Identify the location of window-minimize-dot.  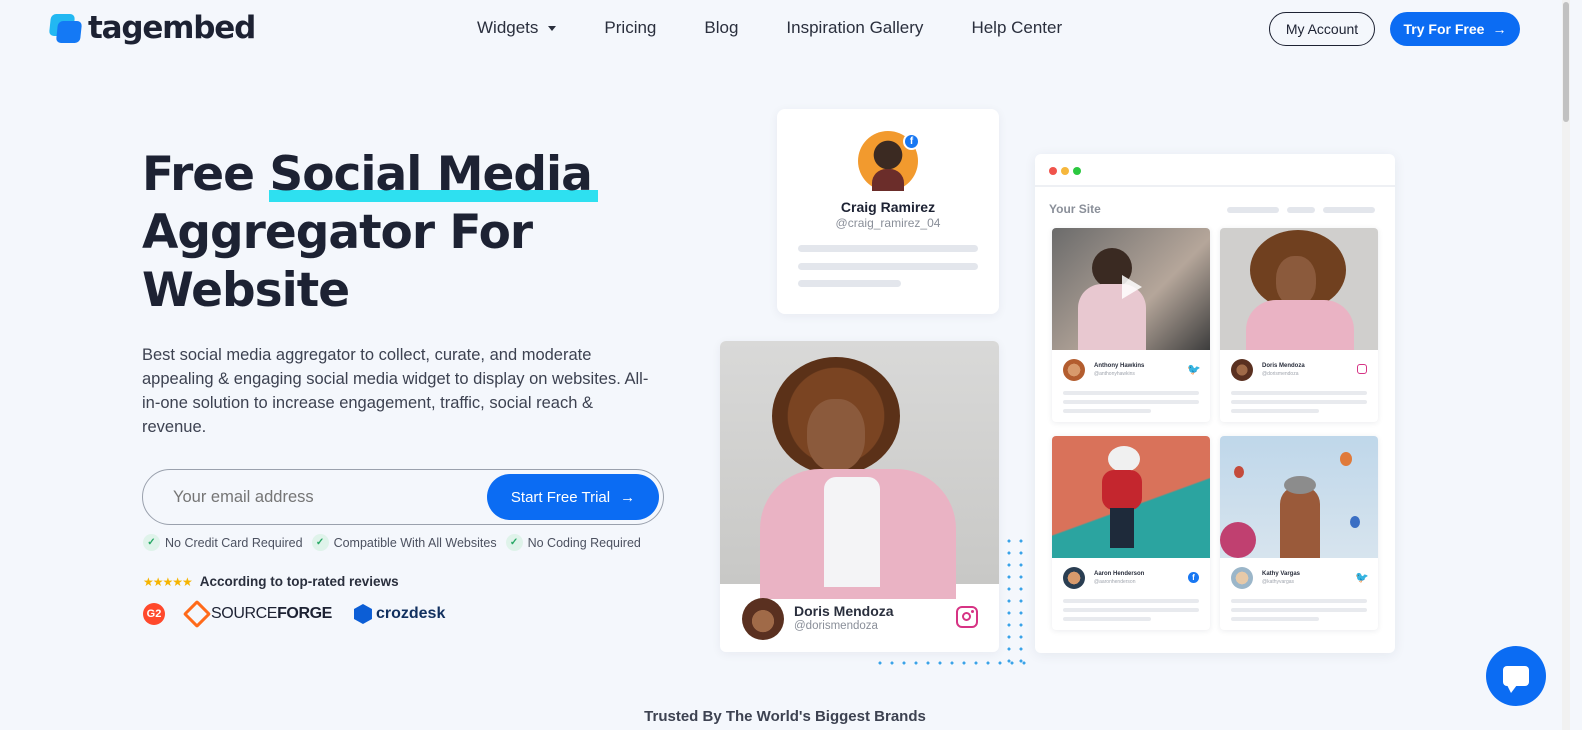
(1065, 171).